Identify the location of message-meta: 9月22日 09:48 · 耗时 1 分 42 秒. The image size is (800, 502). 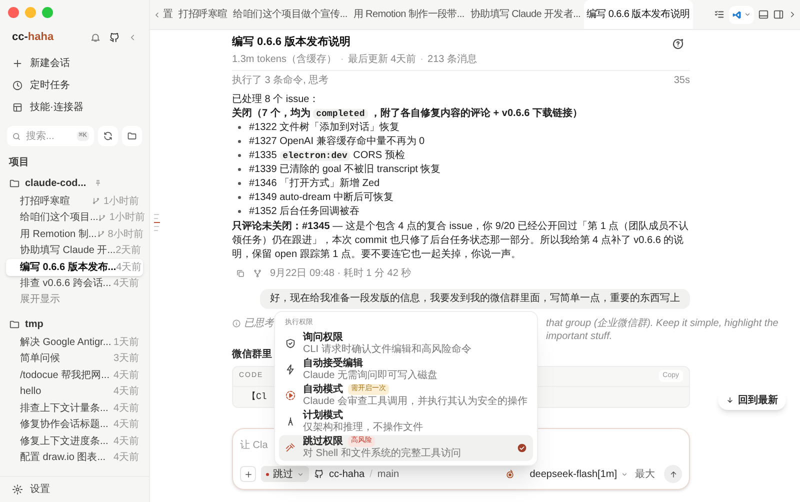
(341, 273).